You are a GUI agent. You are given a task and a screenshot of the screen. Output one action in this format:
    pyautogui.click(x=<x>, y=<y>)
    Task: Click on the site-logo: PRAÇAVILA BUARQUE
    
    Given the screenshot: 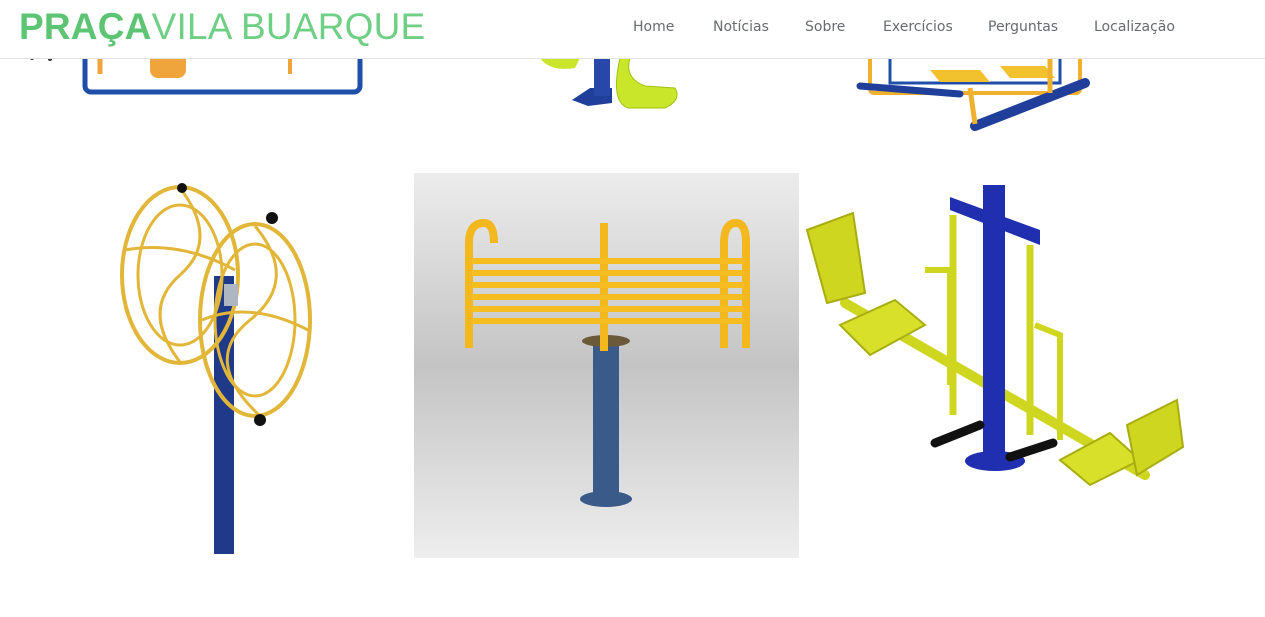 What is the action you would take?
    pyautogui.click(x=222, y=27)
    